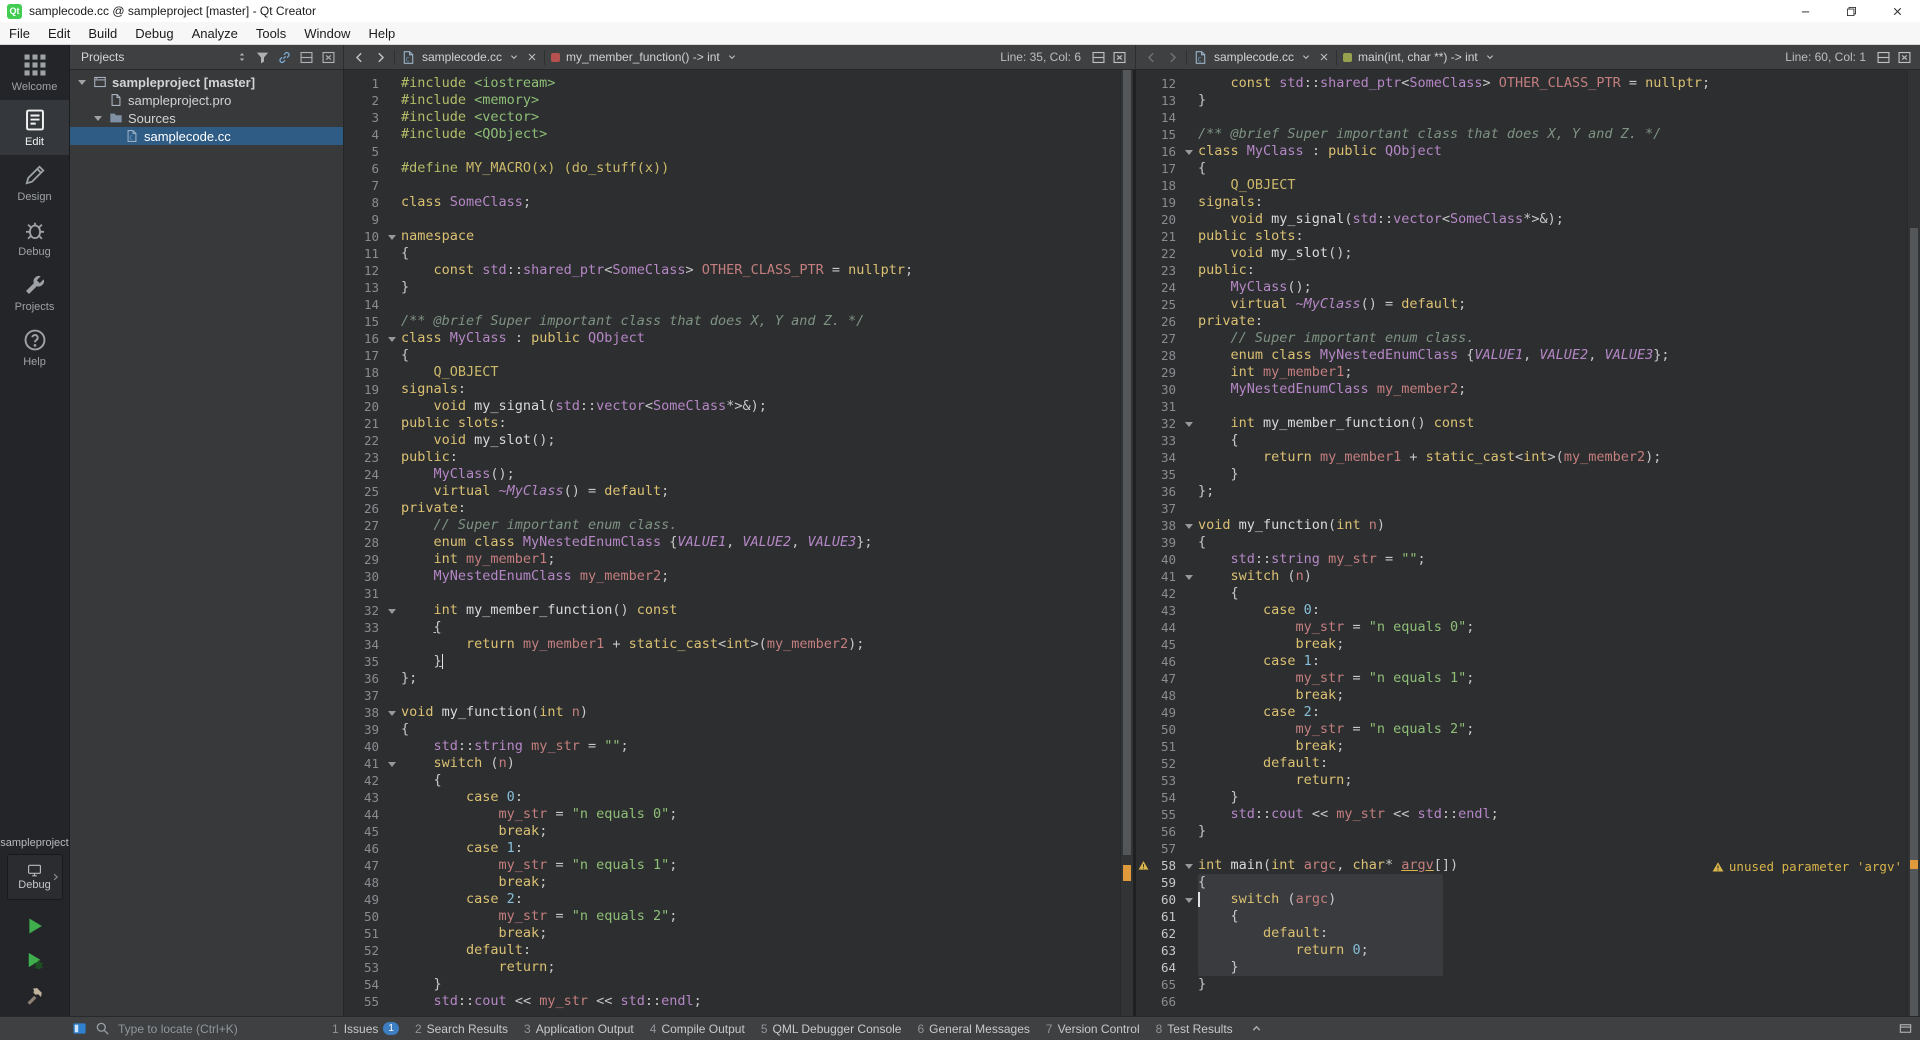 Image resolution: width=1920 pixels, height=1040 pixels. Describe the element at coordinates (973, 1029) in the screenshot. I see `output-pane-button-general-messages: 6 General Messages` at that location.